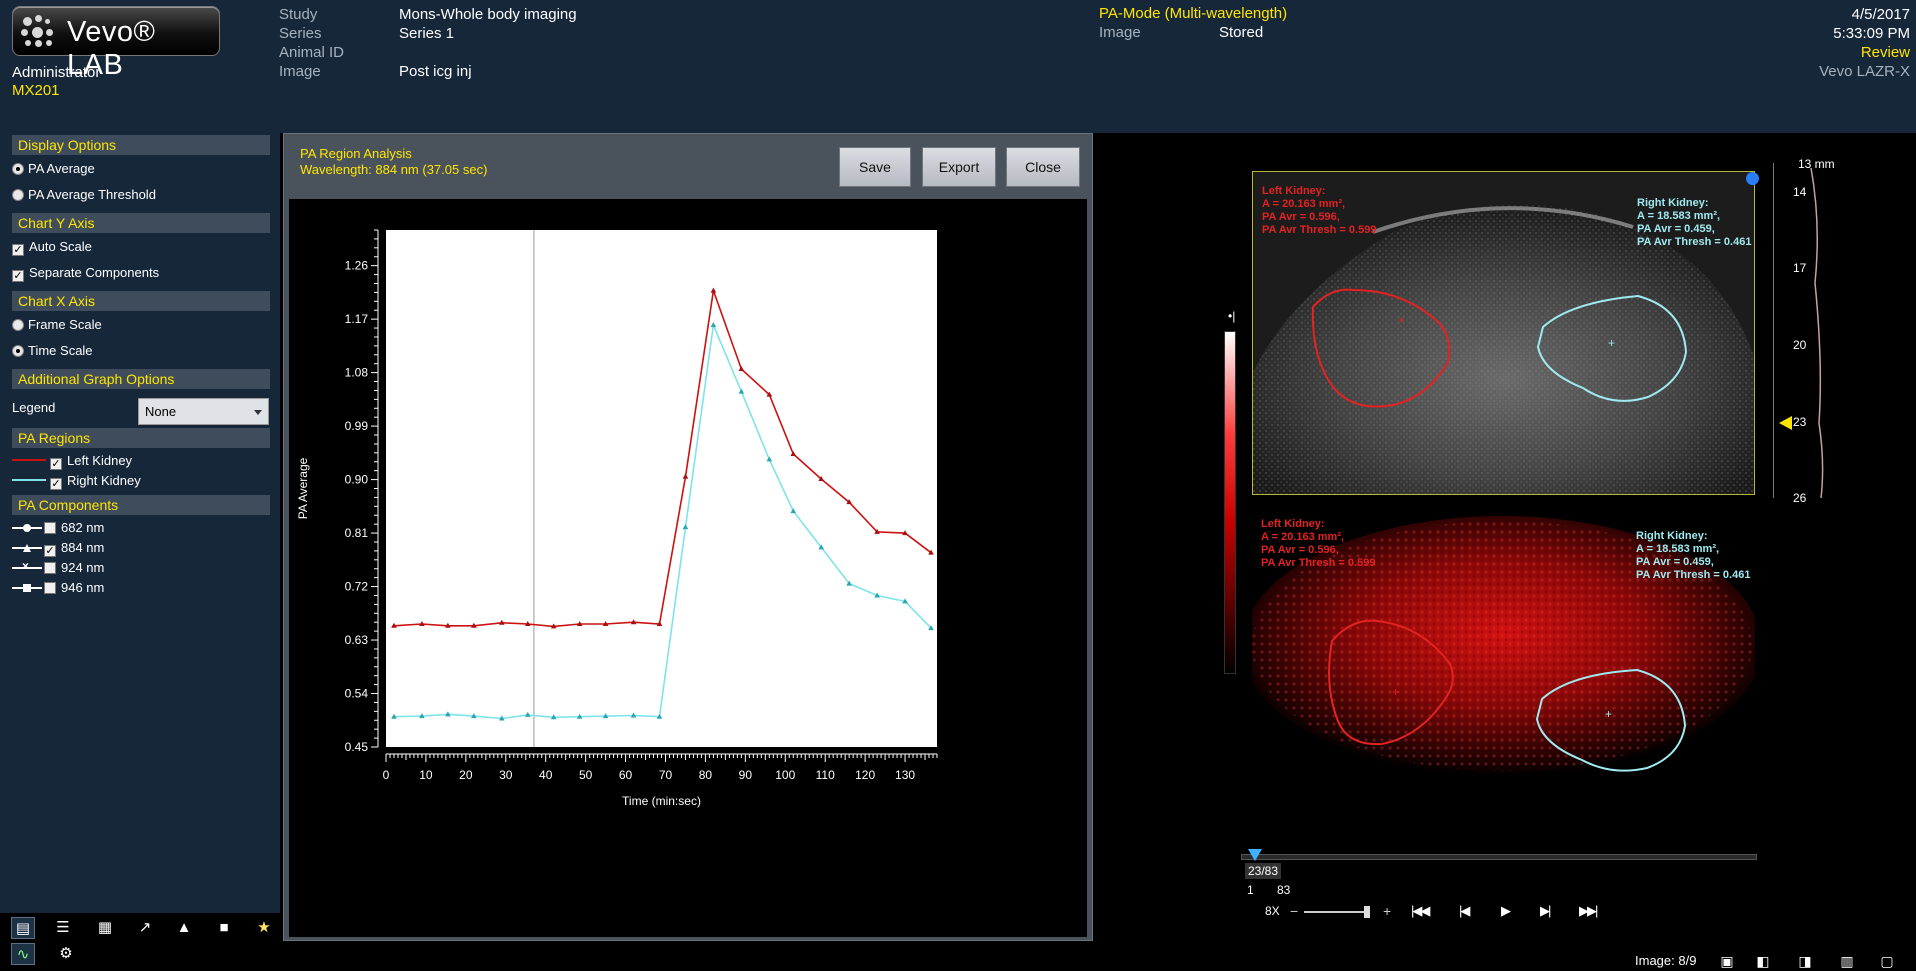 The height and width of the screenshot is (971, 1916). I want to click on fullscreen-icon: ▢, so click(1887, 961).